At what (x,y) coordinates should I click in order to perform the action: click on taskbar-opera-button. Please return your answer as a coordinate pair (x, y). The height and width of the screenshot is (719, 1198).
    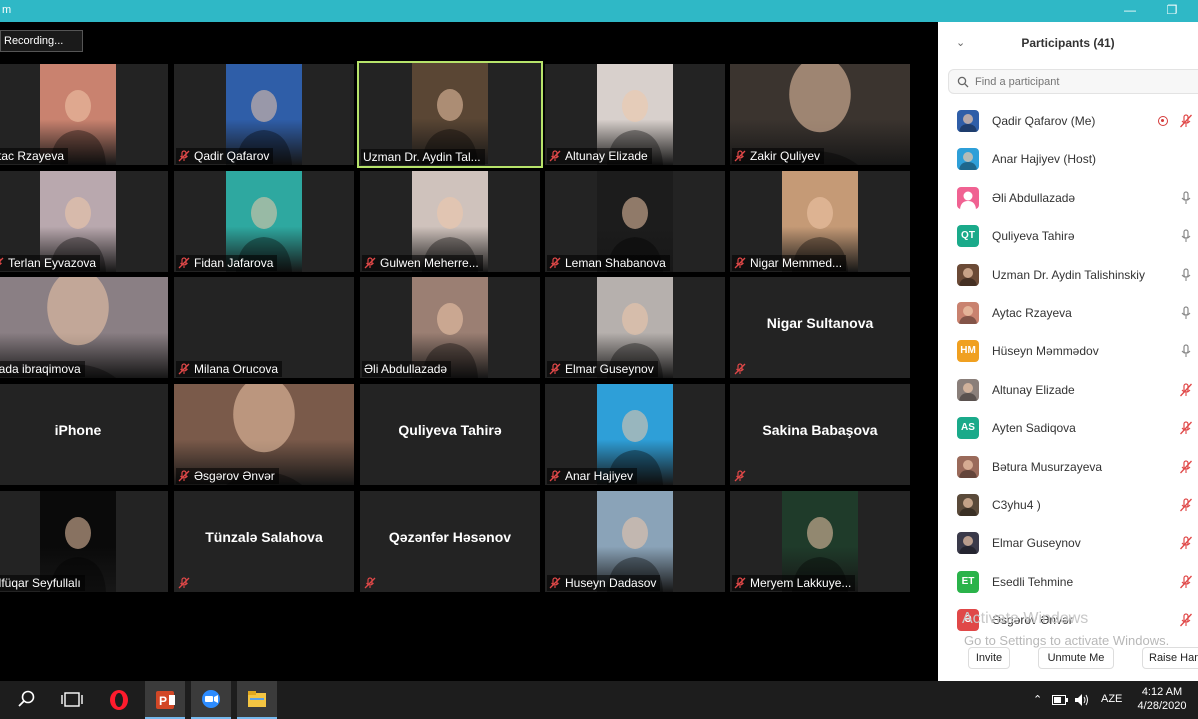
    Looking at the image, I should click on (119, 700).